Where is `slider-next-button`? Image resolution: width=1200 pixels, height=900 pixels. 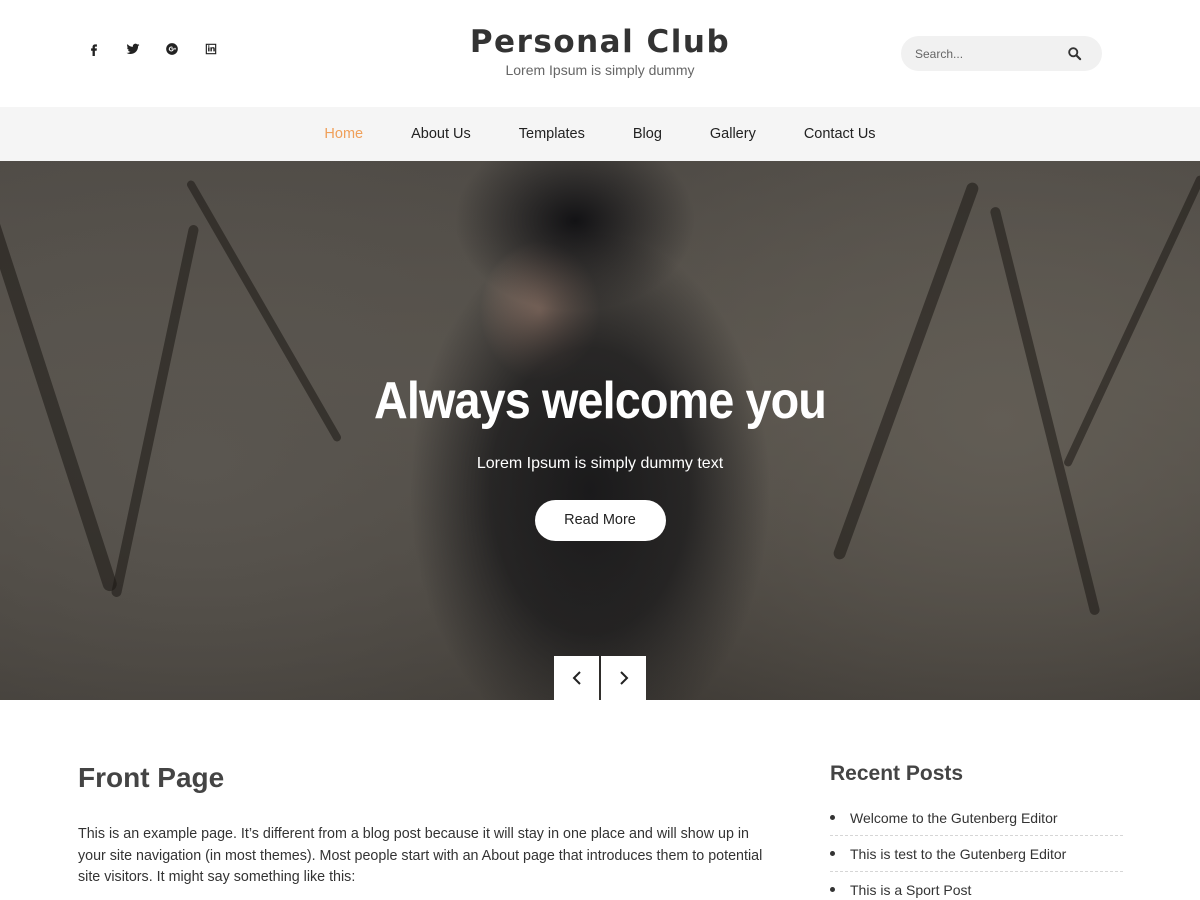
slider-next-button is located at coordinates (623, 678).